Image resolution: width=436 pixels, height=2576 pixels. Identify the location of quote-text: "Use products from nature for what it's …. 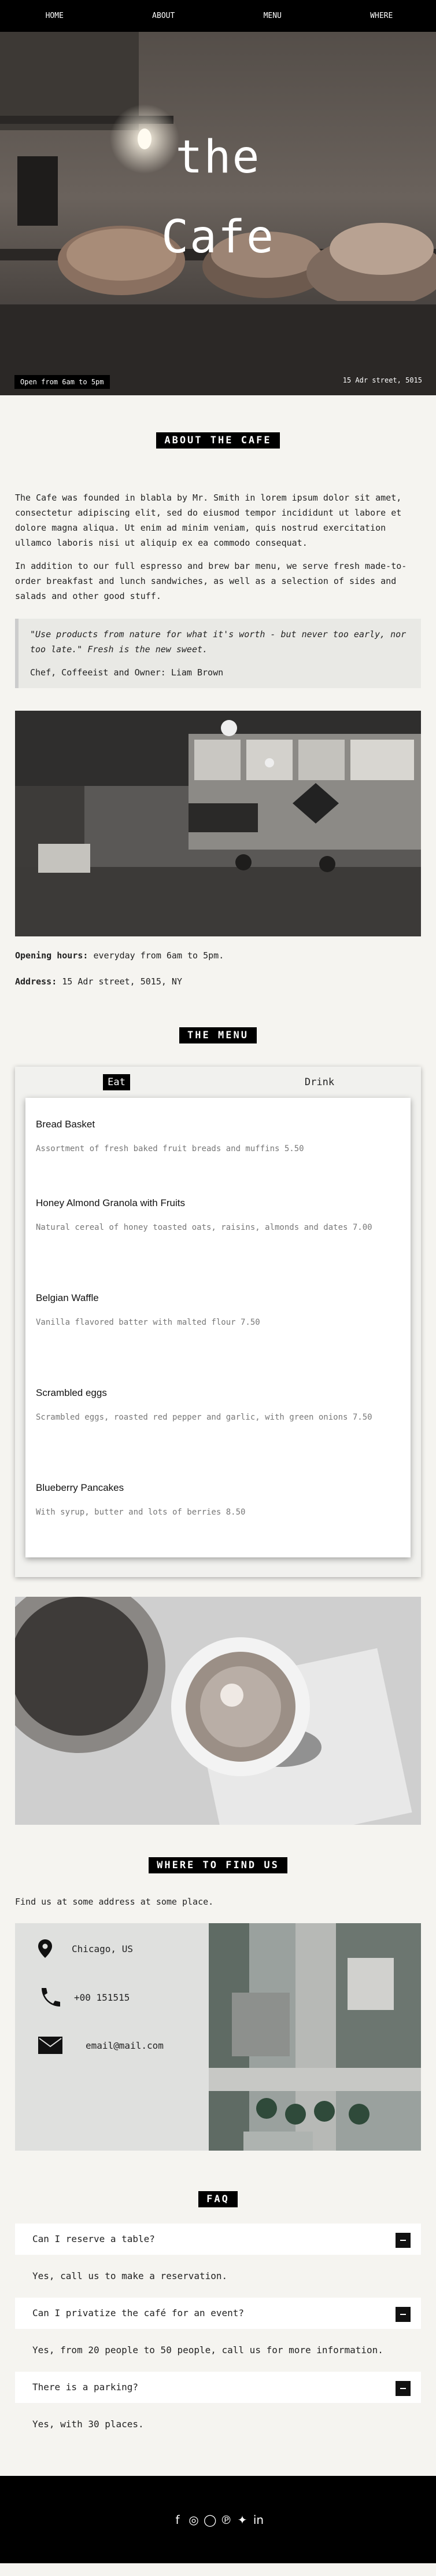
(218, 642).